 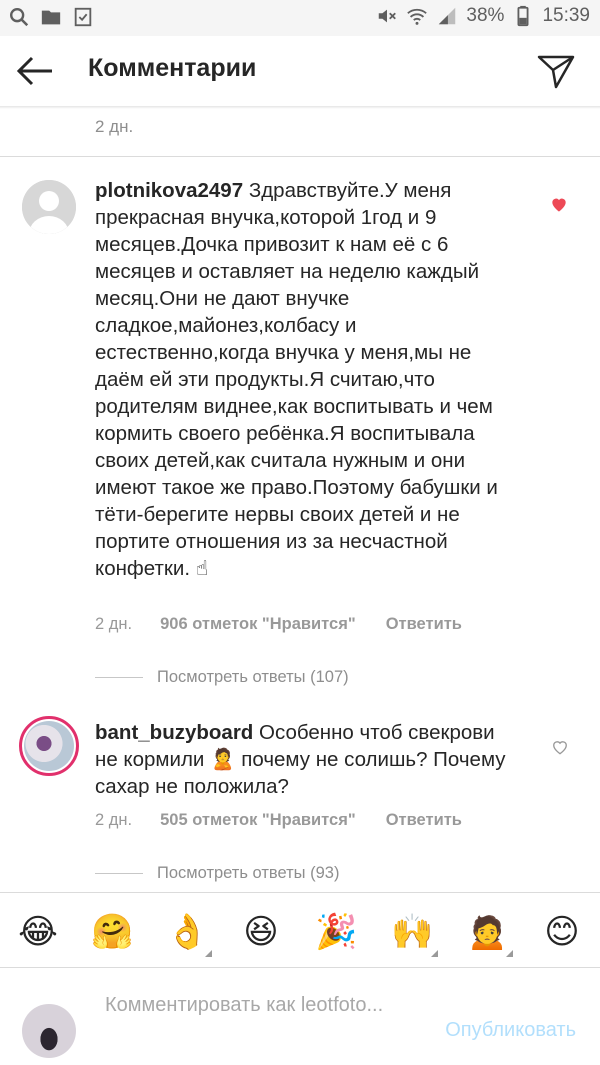 What do you see at coordinates (172, 68) in the screenshot?
I see `page-title: Комментарии` at bounding box center [172, 68].